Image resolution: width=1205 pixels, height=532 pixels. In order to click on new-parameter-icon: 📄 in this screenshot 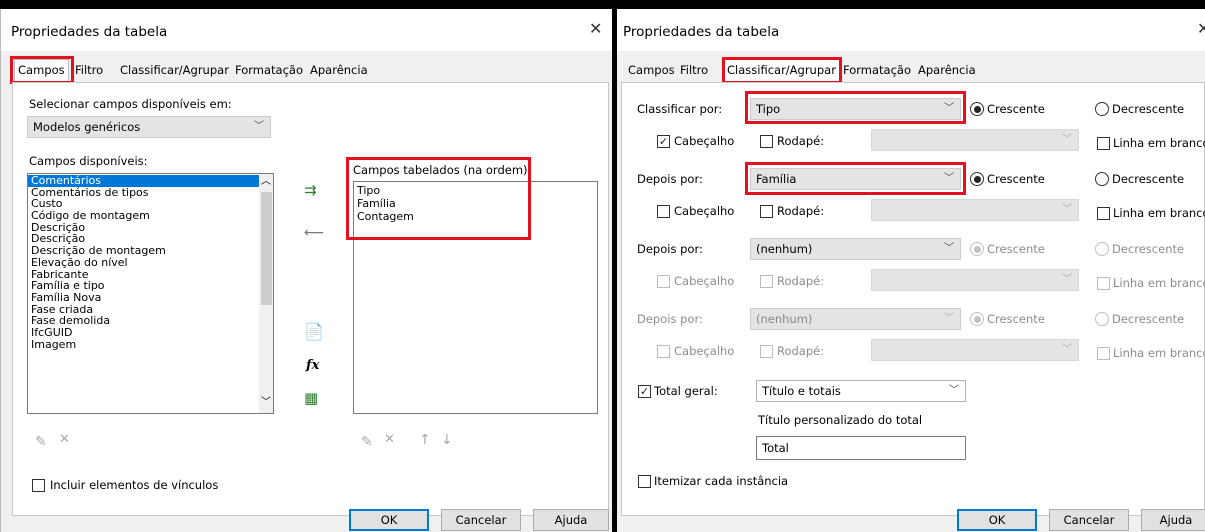, I will do `click(314, 332)`.